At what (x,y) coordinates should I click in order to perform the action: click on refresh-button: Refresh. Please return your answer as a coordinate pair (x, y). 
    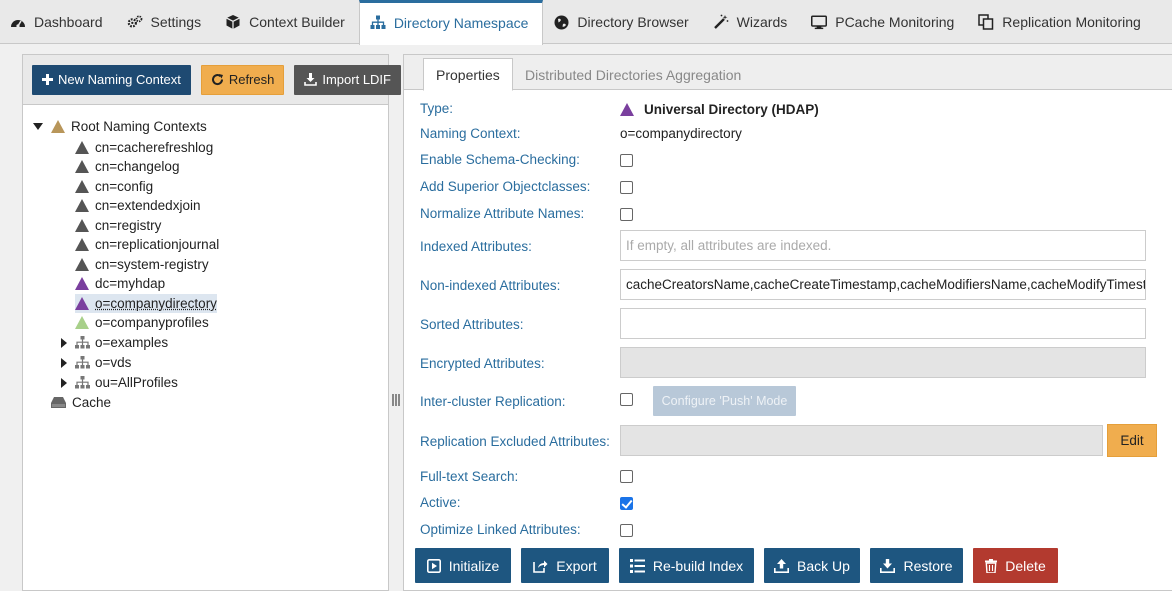
    Looking at the image, I should click on (243, 80).